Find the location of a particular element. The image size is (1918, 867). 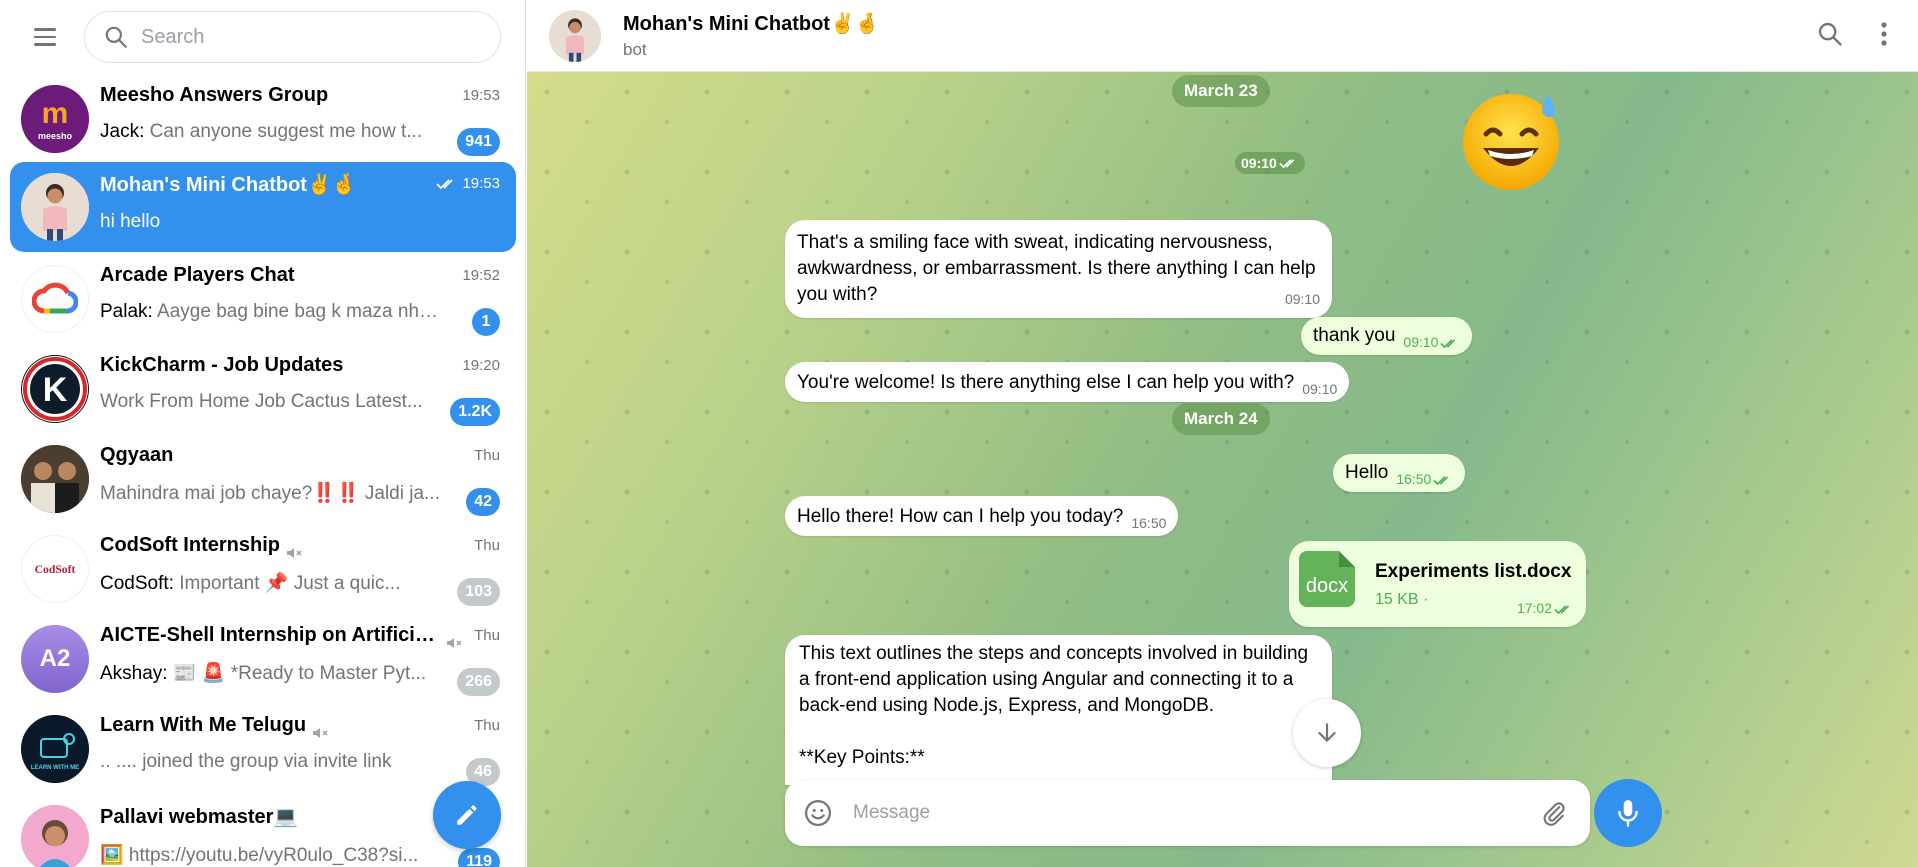

new-message-button is located at coordinates (467, 815).